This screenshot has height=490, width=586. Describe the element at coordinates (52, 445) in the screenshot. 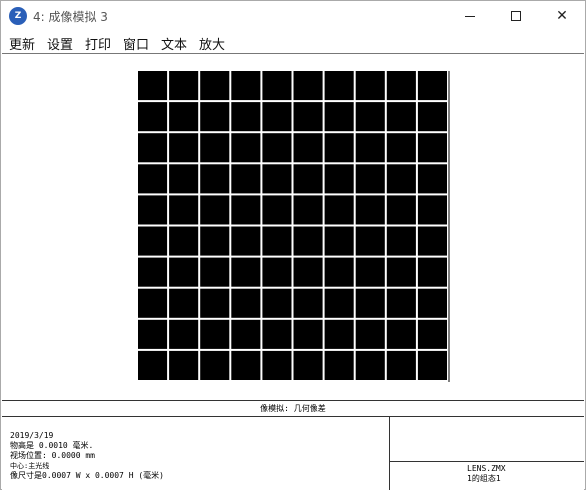

I see `info-object-height: 物高是 0.0010 毫米.` at that location.